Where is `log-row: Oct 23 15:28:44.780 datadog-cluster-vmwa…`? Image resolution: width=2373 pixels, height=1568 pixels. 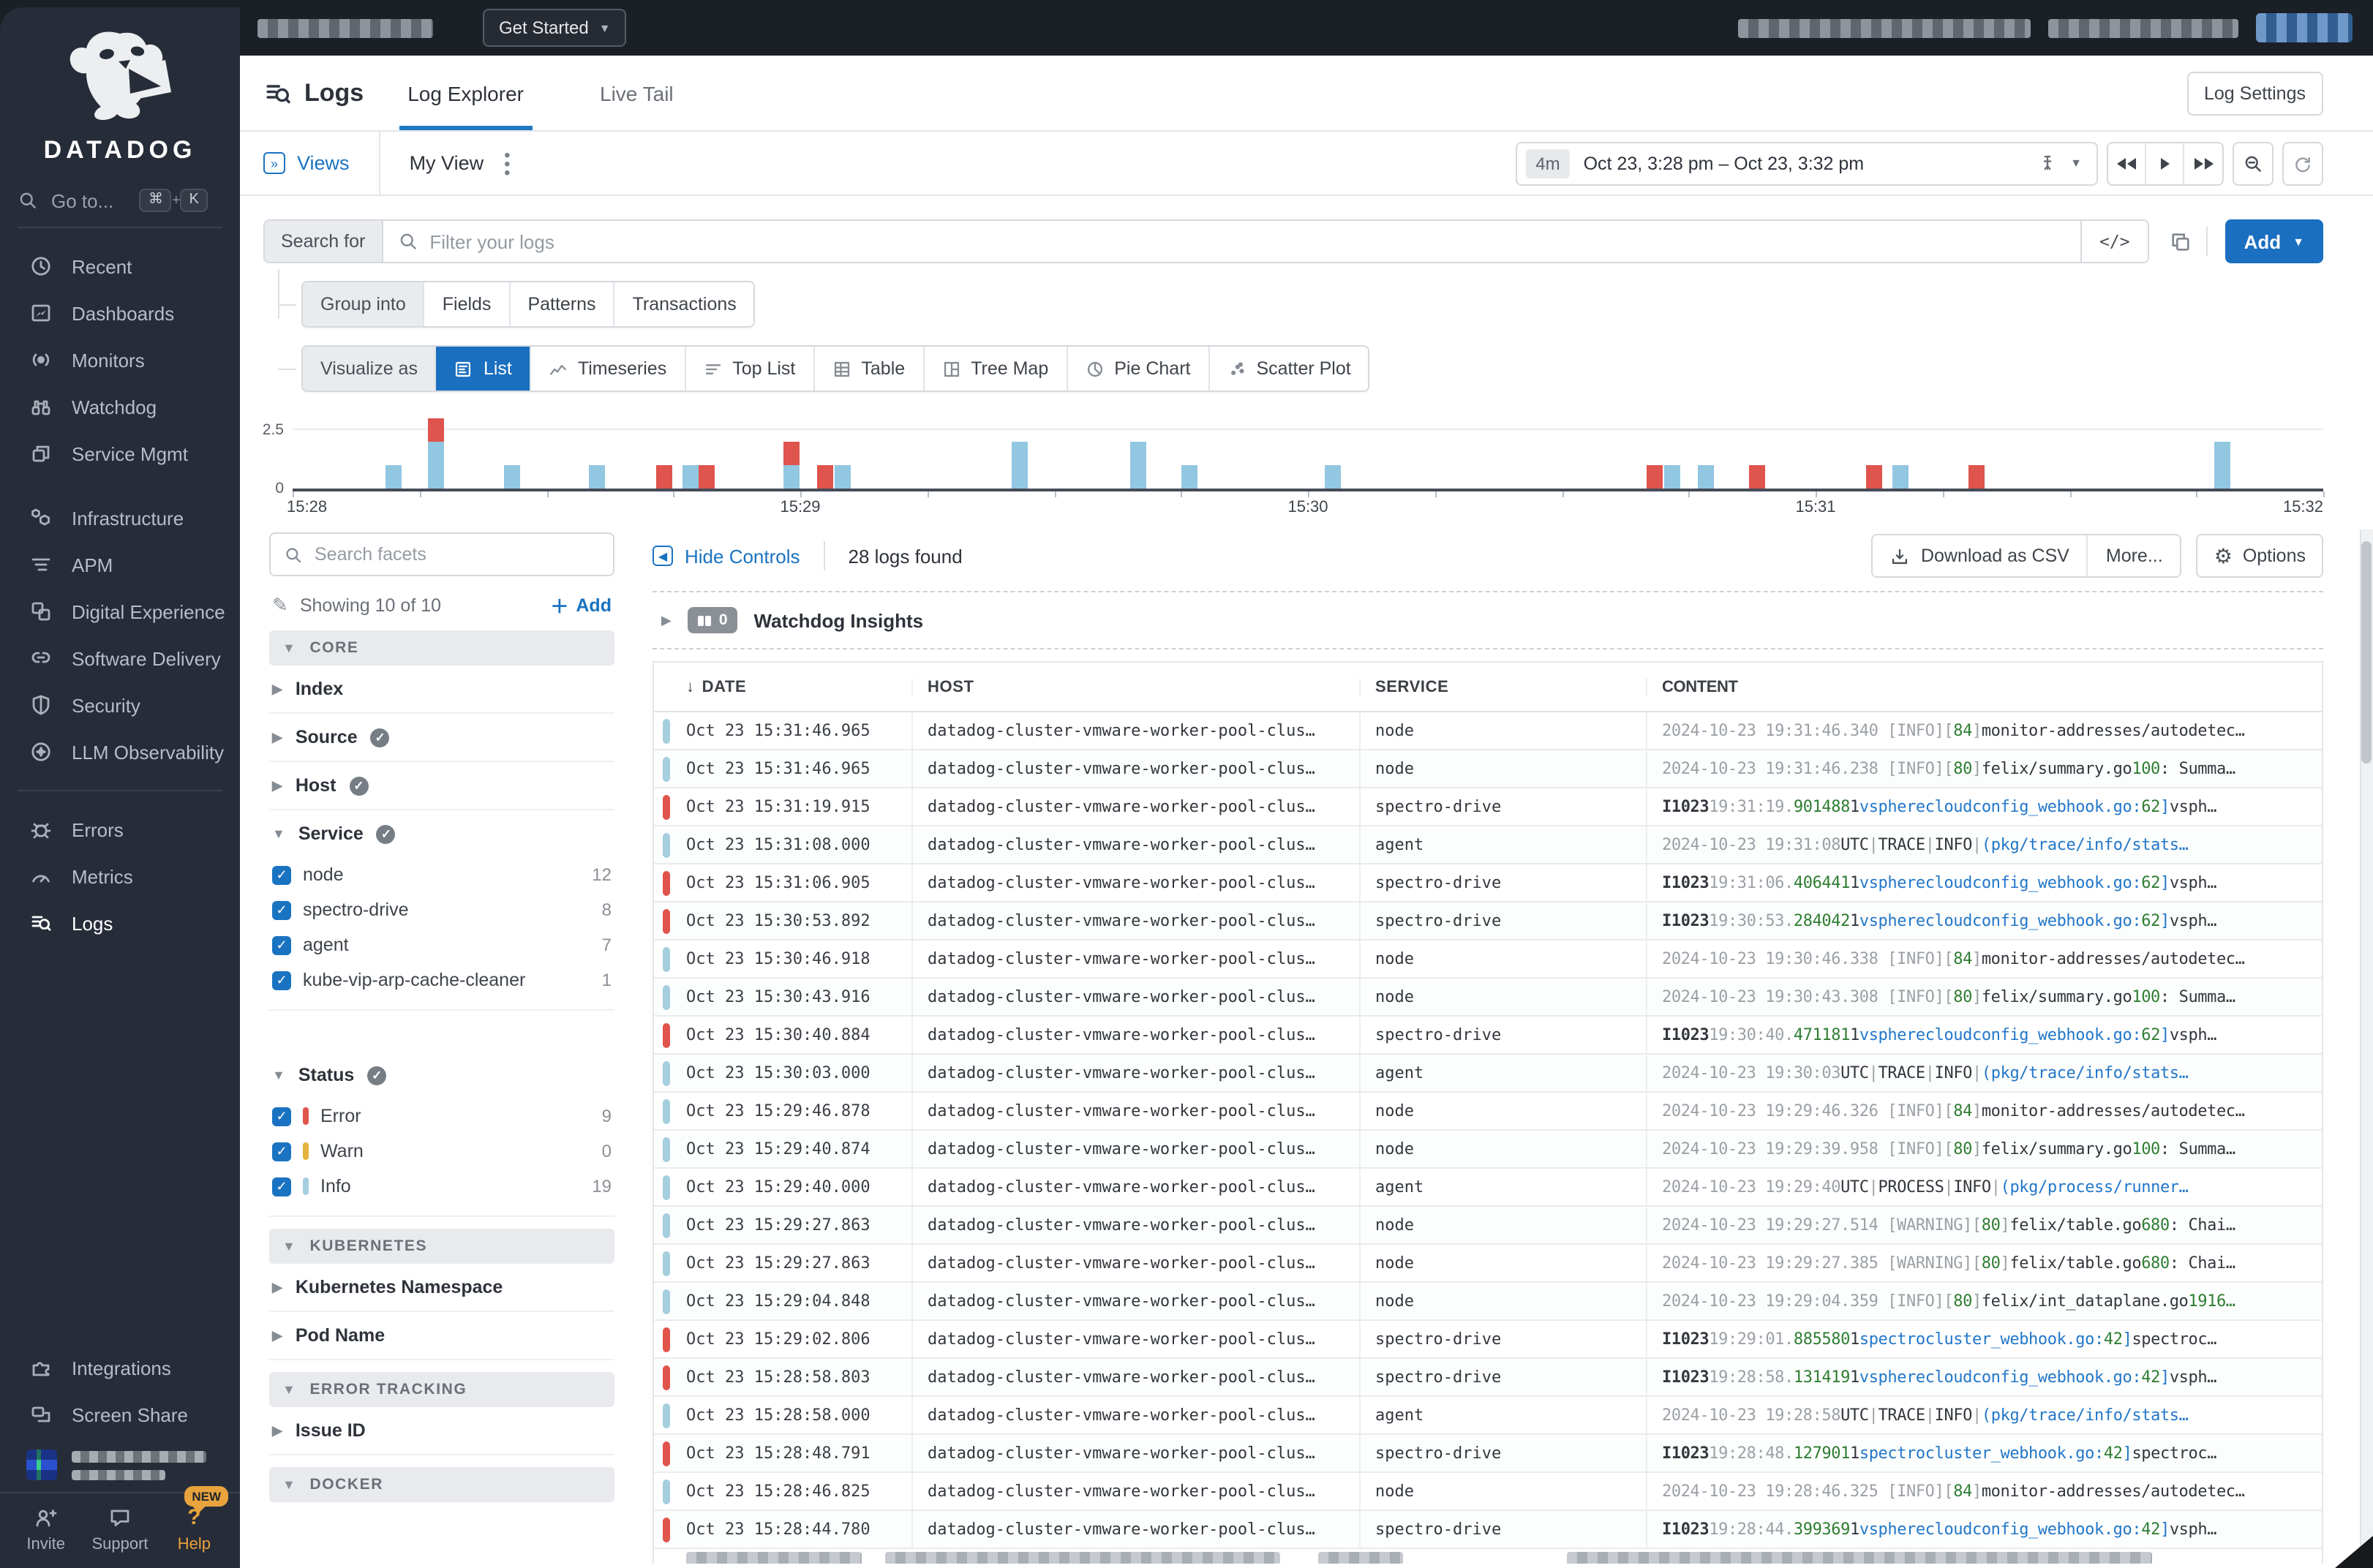
log-row: Oct 23 15:28:44.780 datadog-cluster-vmwa… is located at coordinates (1488, 1530).